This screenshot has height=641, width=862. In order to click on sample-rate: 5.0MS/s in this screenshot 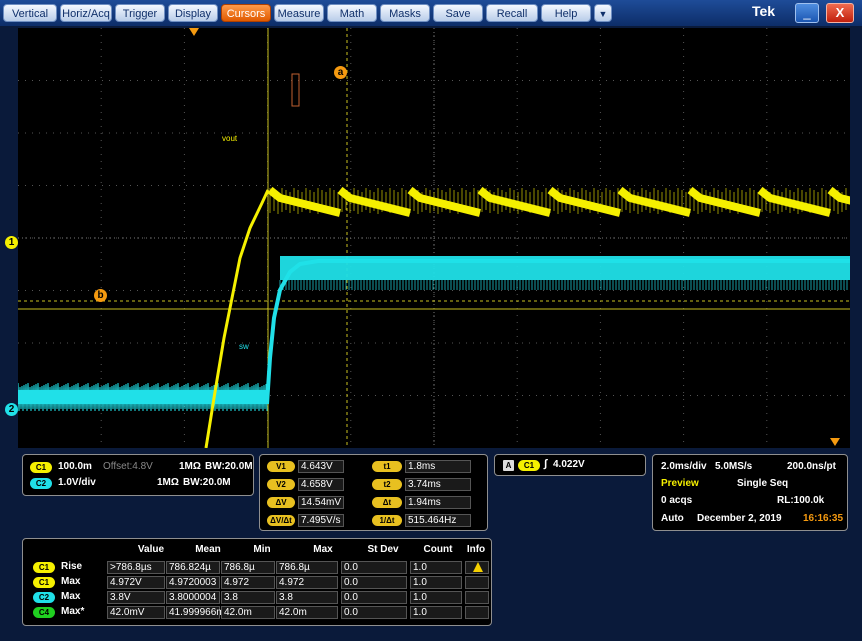, I will do `click(734, 466)`.